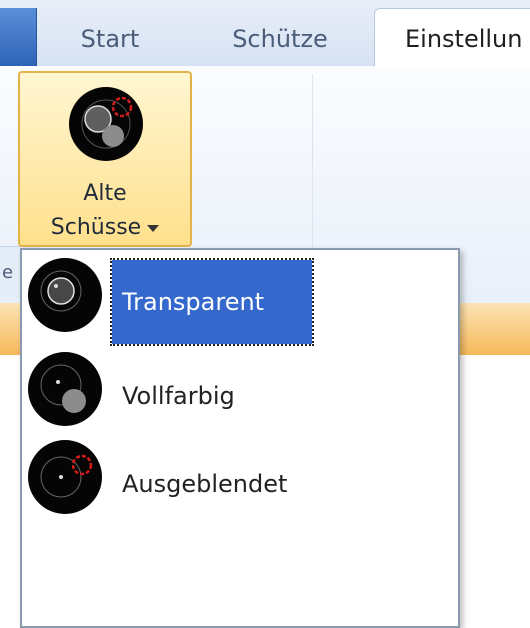 Image resolution: width=530 pixels, height=628 pixels. Describe the element at coordinates (65, 479) in the screenshot. I see `hidden-shots-icon` at that location.